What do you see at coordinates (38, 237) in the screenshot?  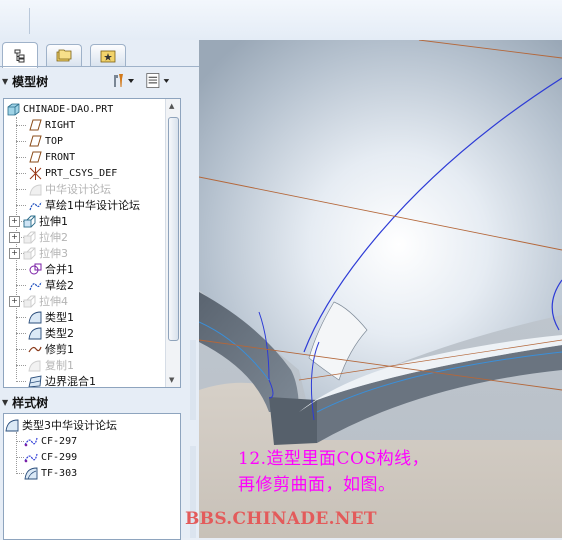 I see `tree-item: + 拉伸2` at bounding box center [38, 237].